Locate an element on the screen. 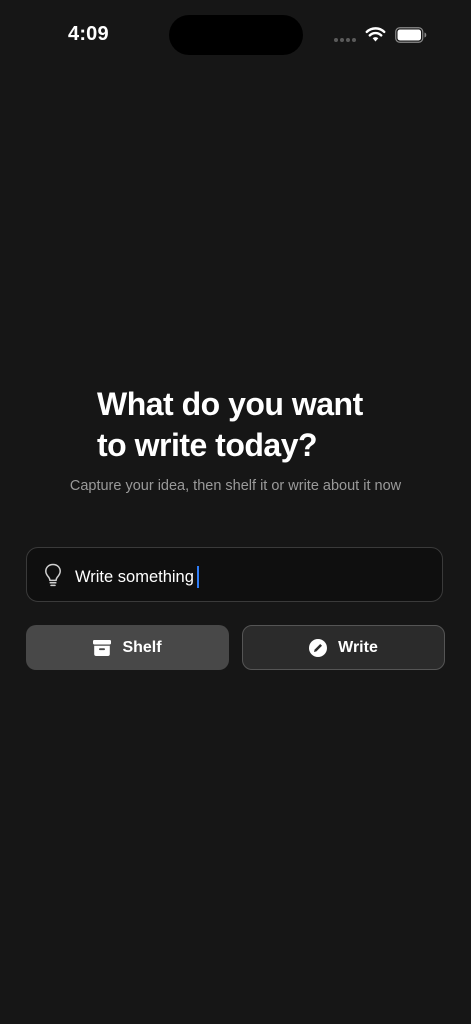 This screenshot has height=1024, width=471. write-button: Write is located at coordinates (343, 647).